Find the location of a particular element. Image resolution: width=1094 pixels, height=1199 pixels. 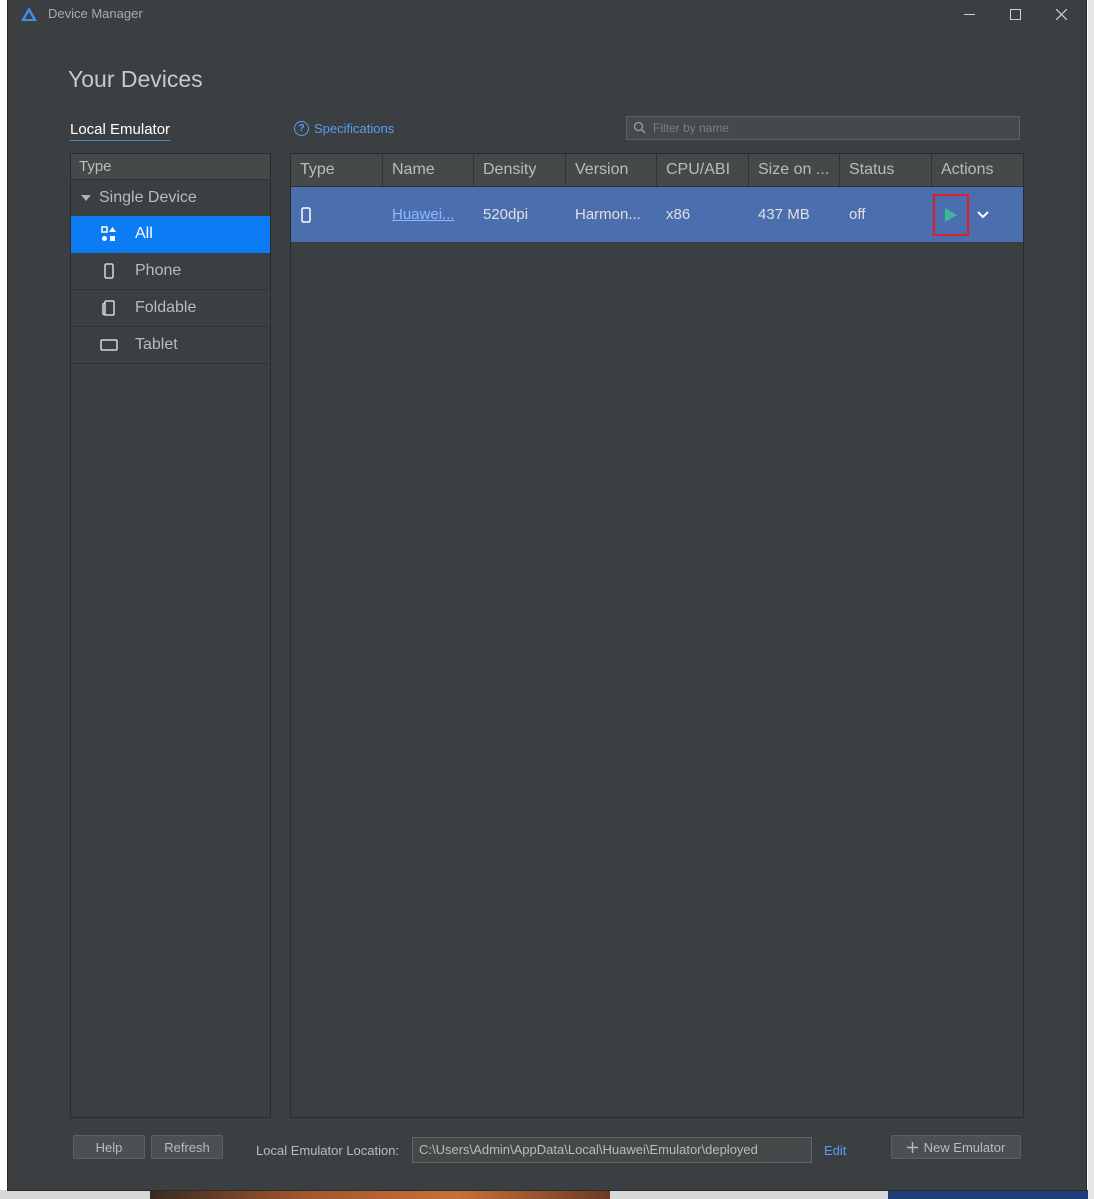

chevron-down-icon is located at coordinates (983, 215).